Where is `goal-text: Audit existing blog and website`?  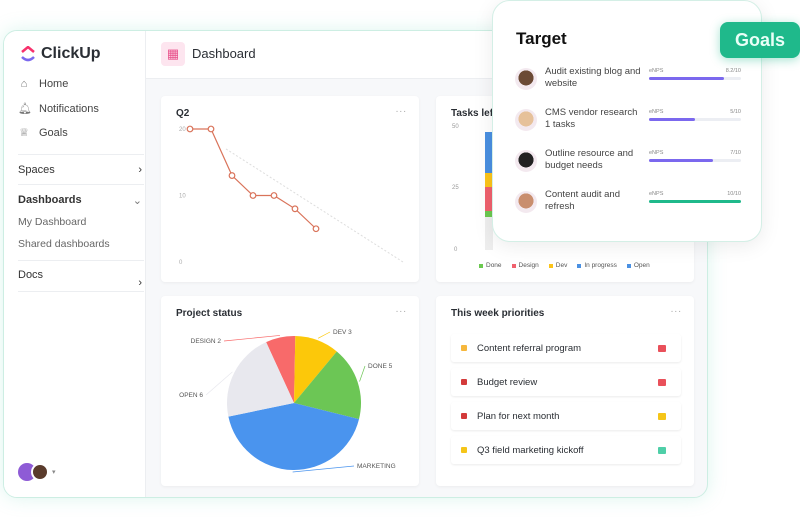
goal-text: Audit existing blog and website is located at coordinates (593, 77).